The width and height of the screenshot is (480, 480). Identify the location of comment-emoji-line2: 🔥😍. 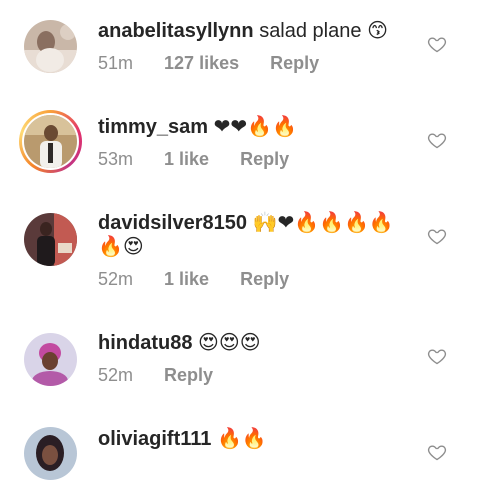
(121, 246).